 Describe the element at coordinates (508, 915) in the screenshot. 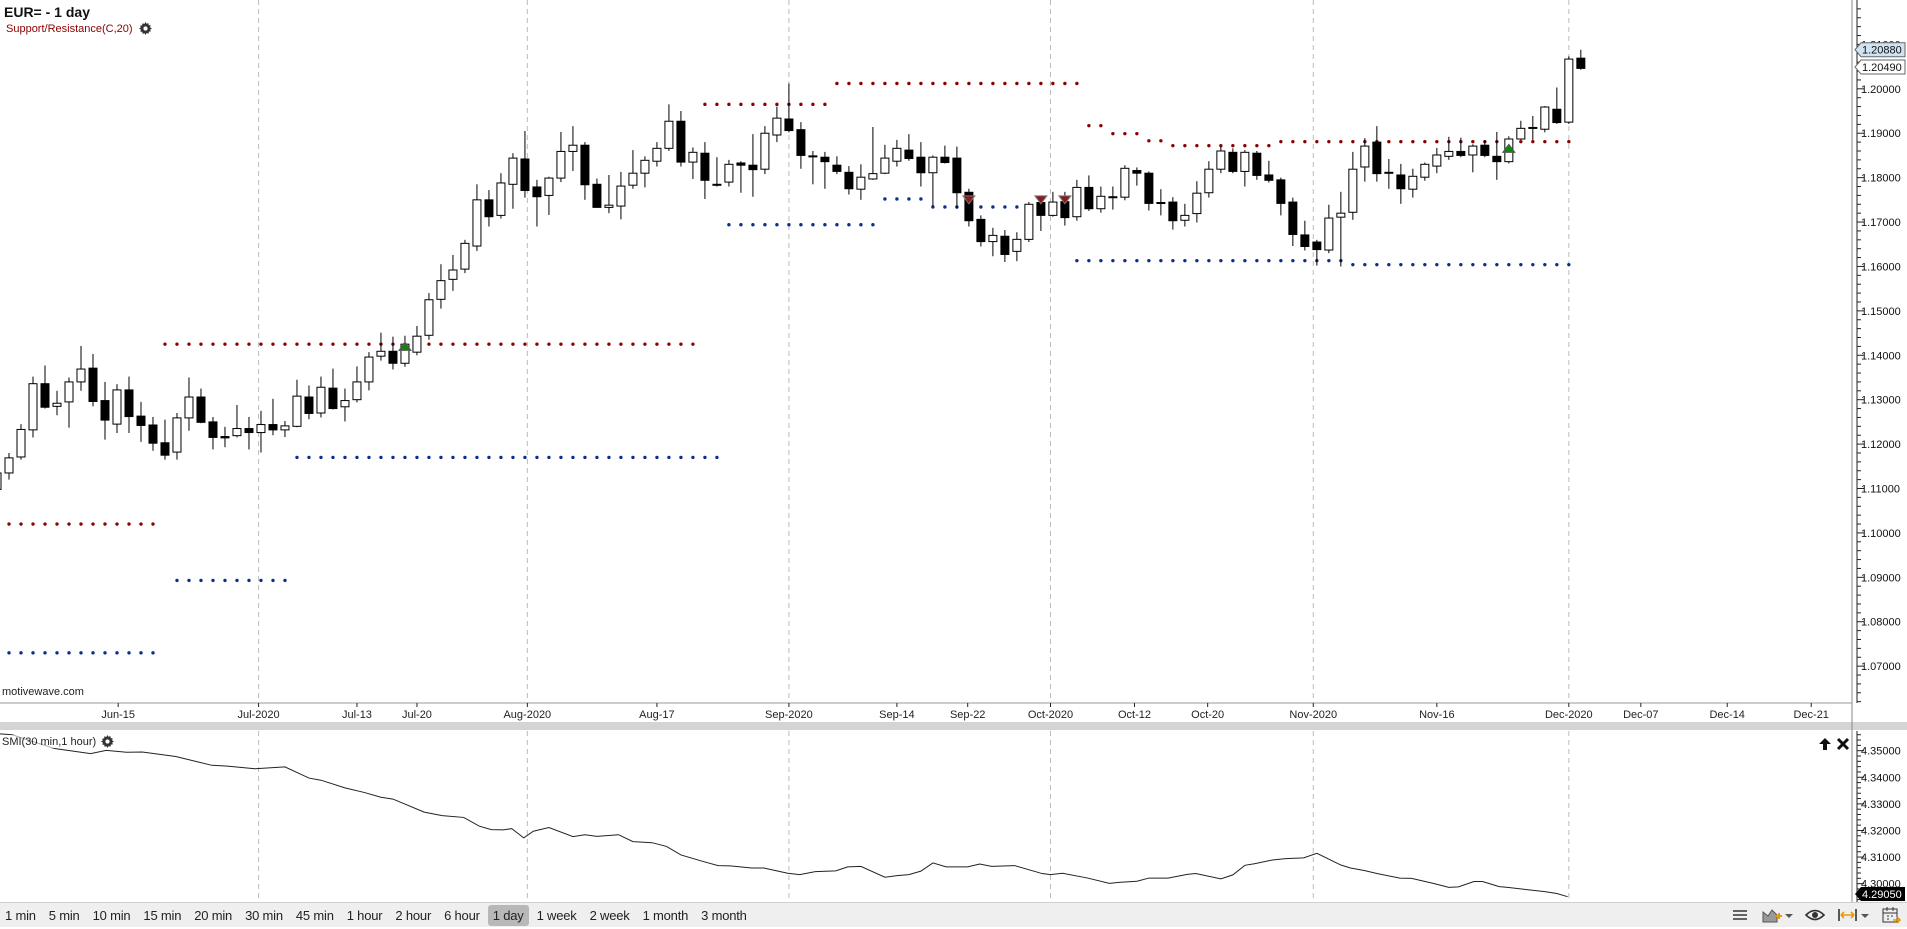

I see `timeframe-1-day: 1 day` at that location.